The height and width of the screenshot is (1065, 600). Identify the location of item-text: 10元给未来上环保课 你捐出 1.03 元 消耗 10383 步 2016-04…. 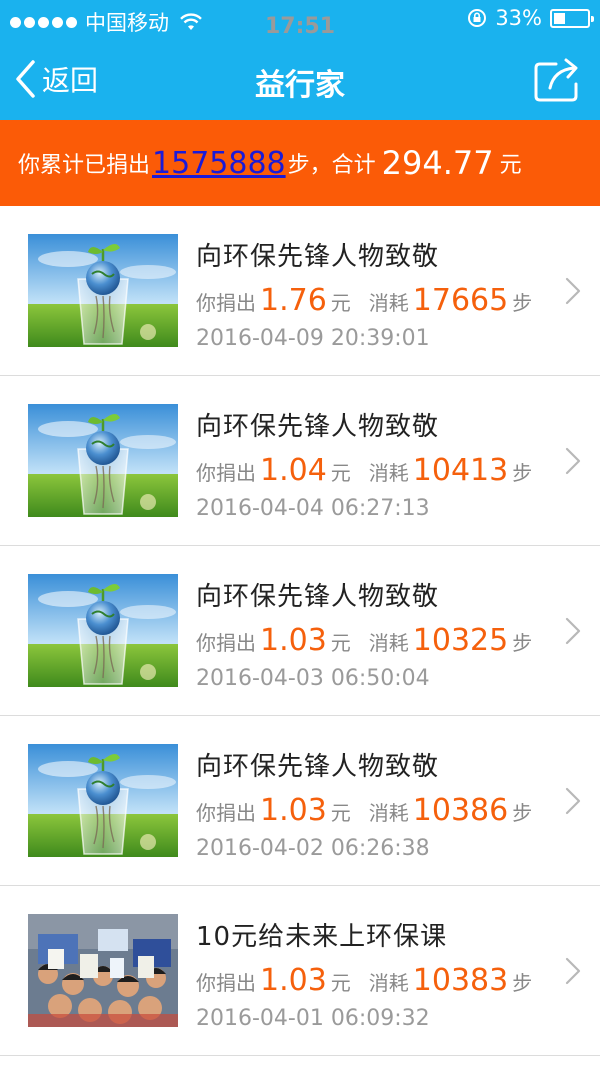
(368, 973).